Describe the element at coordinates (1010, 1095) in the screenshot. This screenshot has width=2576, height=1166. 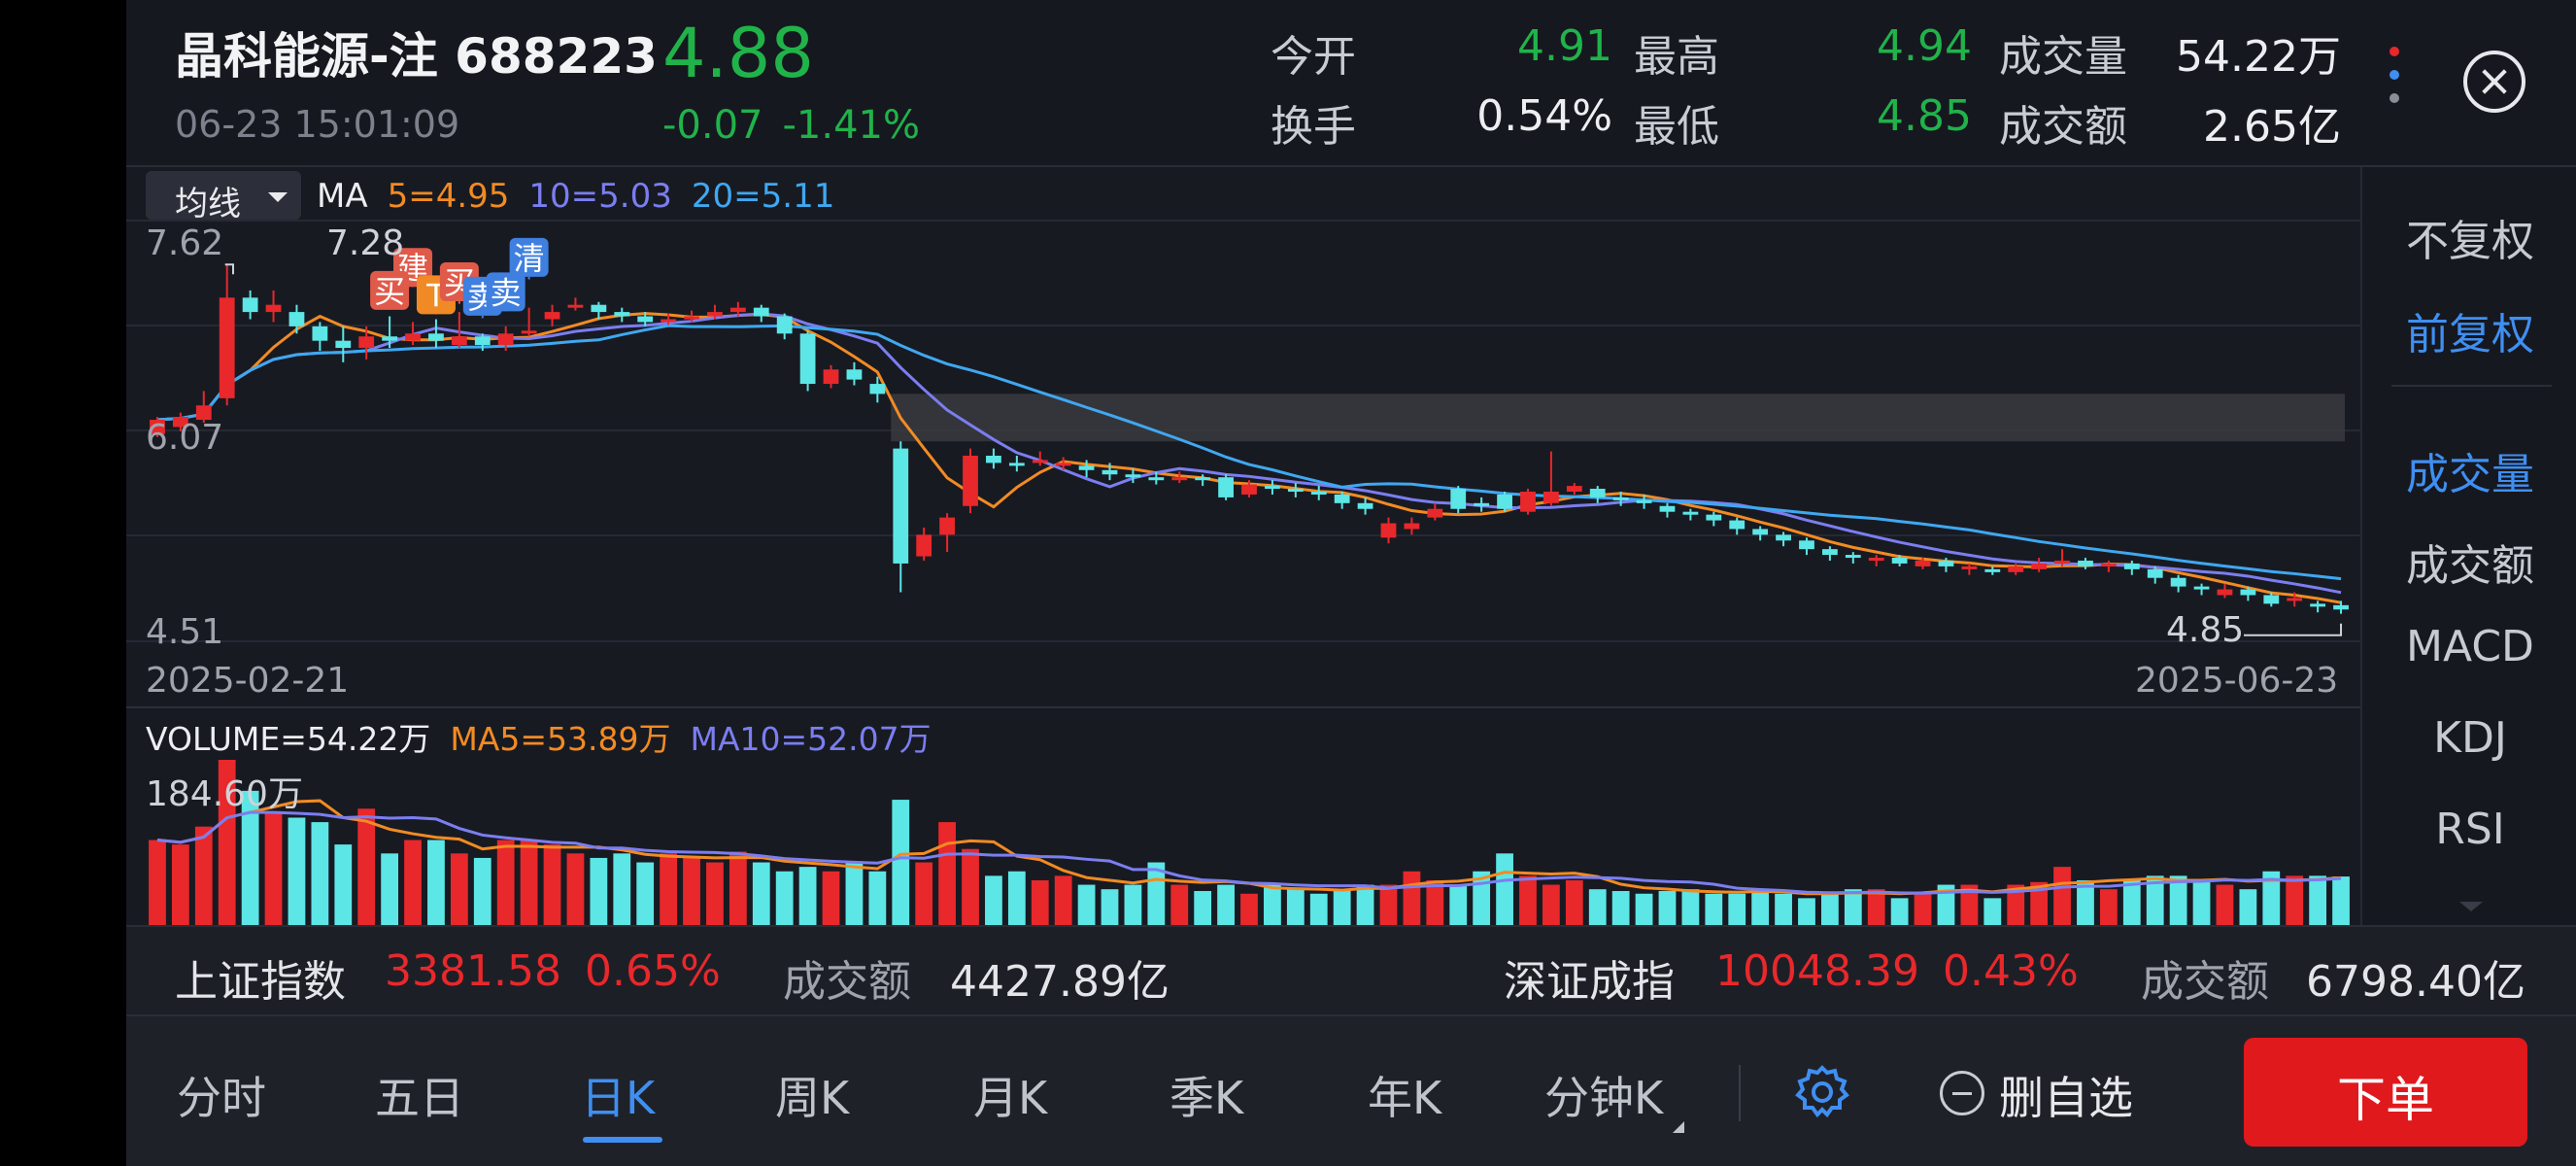
I see `tab-monthly-k: 月K` at that location.